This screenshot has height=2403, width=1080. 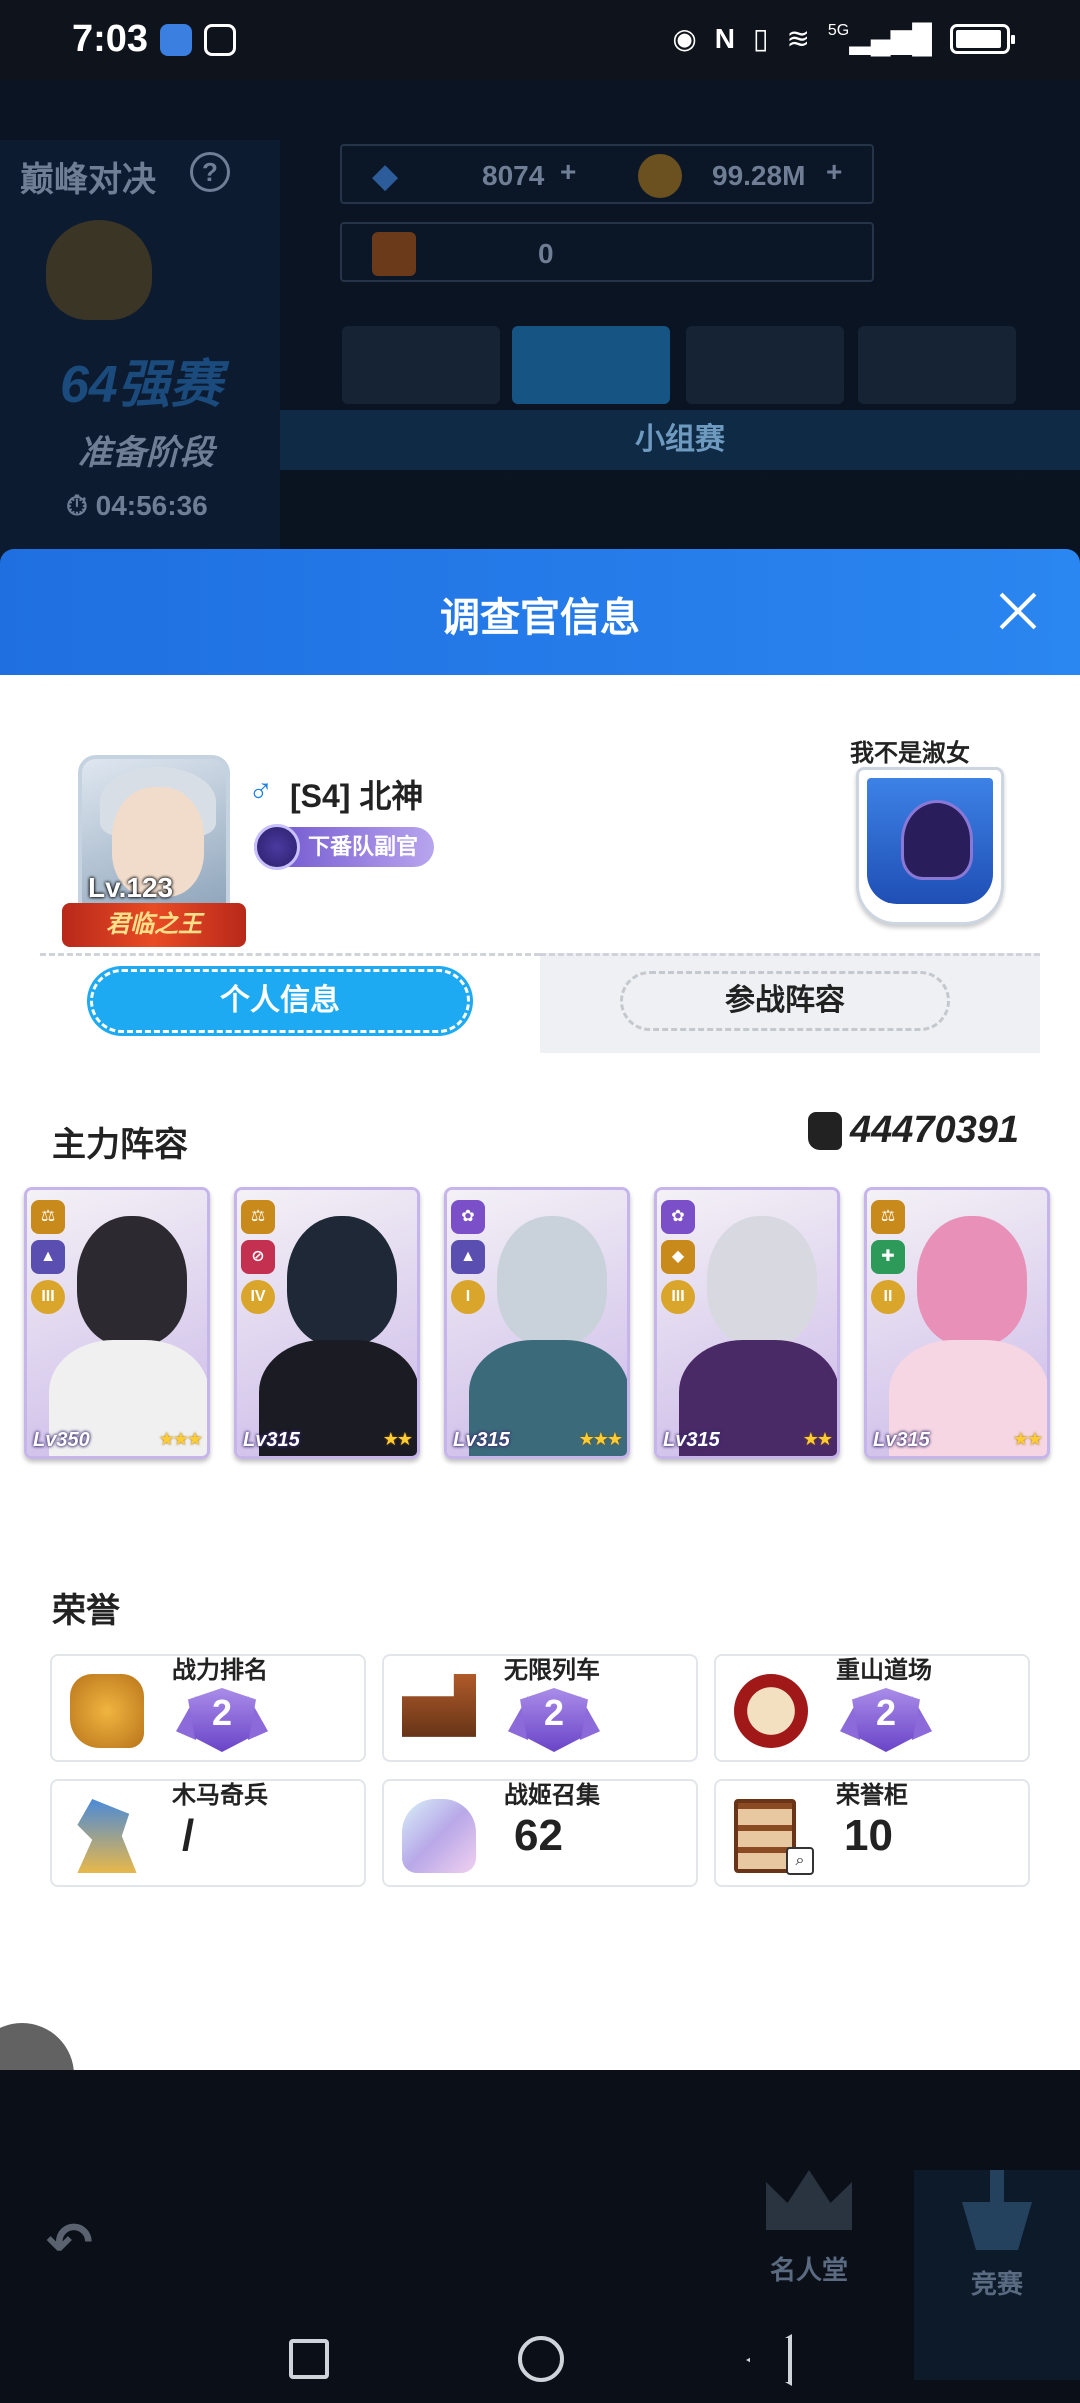 I want to click on bg-tab-portrait, so click(x=937, y=365).